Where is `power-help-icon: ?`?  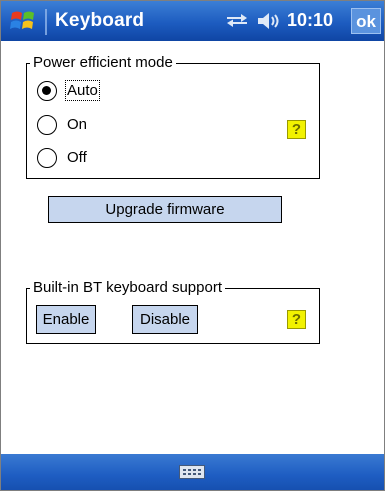
power-help-icon: ? is located at coordinates (296, 129).